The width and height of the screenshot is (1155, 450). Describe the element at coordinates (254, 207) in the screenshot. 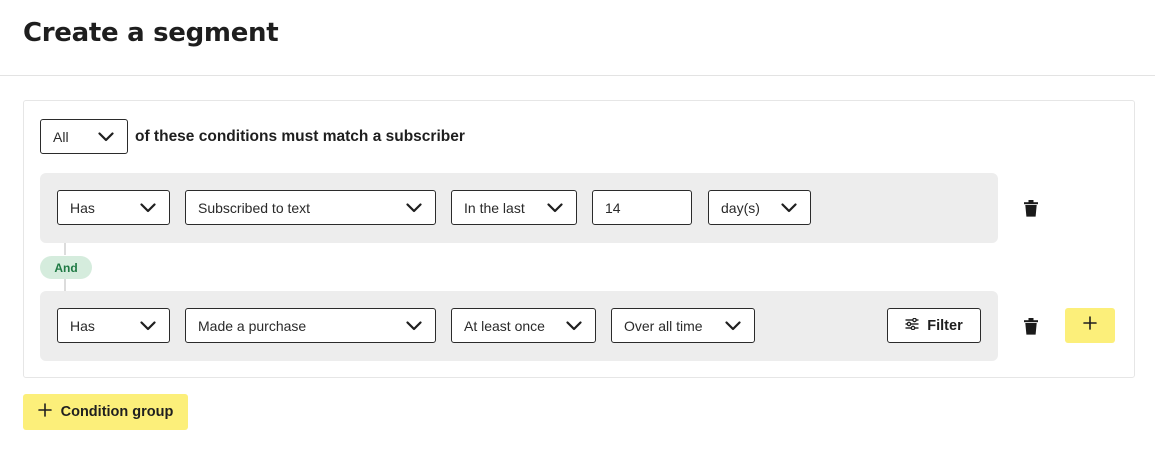

I see `condition-event-value: Subscribed to text` at that location.